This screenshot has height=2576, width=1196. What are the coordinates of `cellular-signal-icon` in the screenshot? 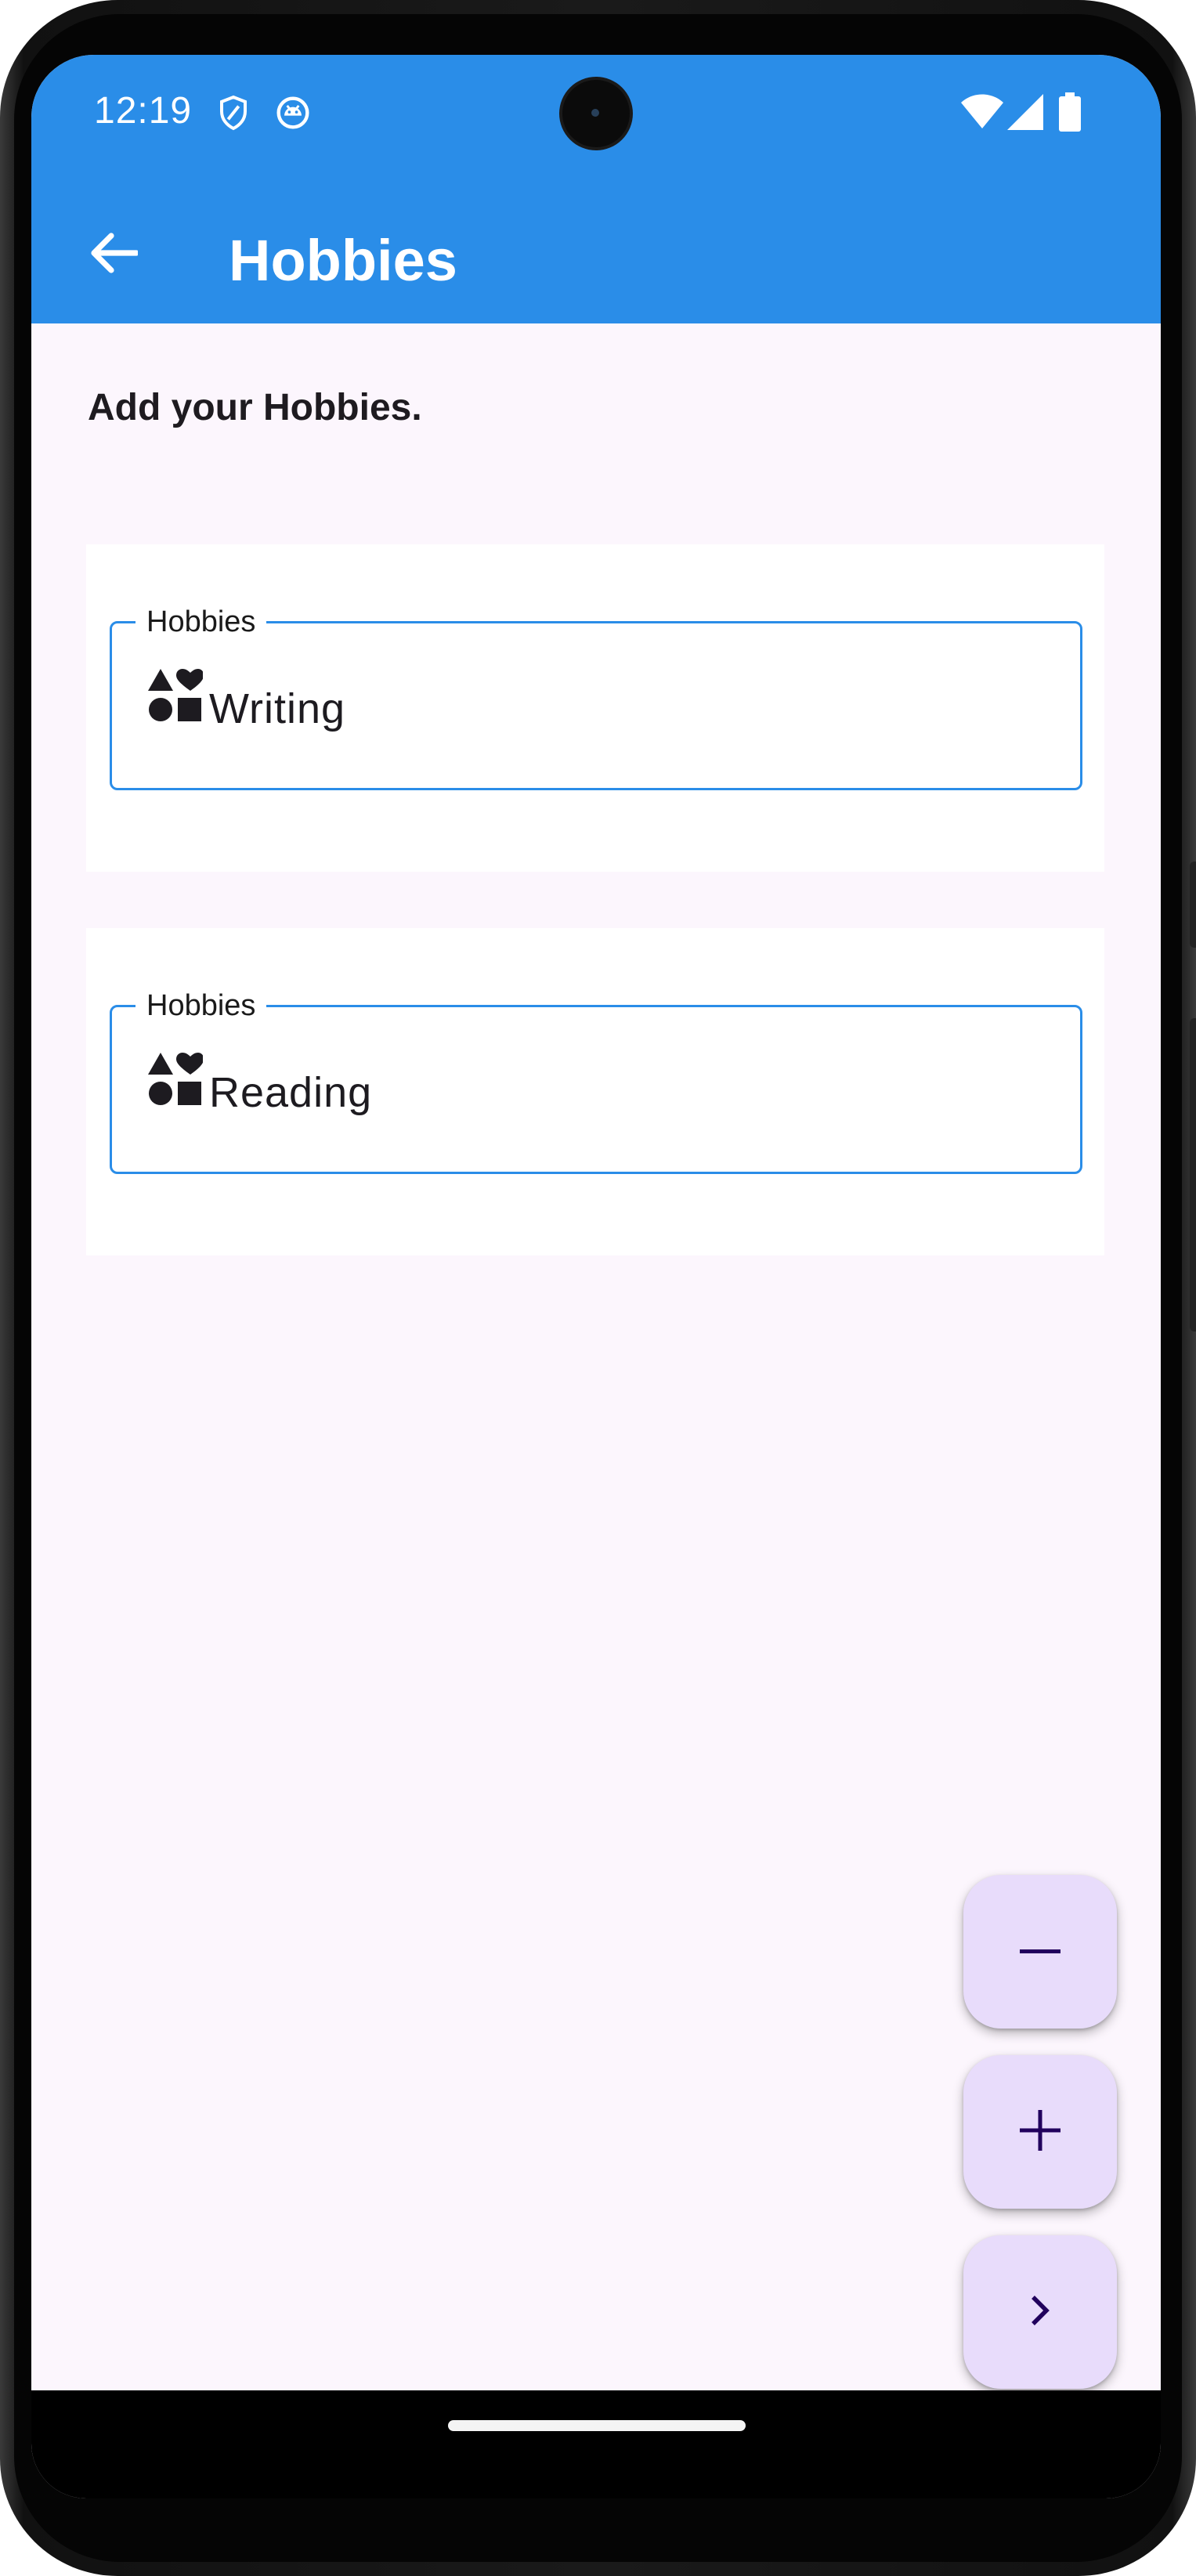 It's located at (1025, 114).